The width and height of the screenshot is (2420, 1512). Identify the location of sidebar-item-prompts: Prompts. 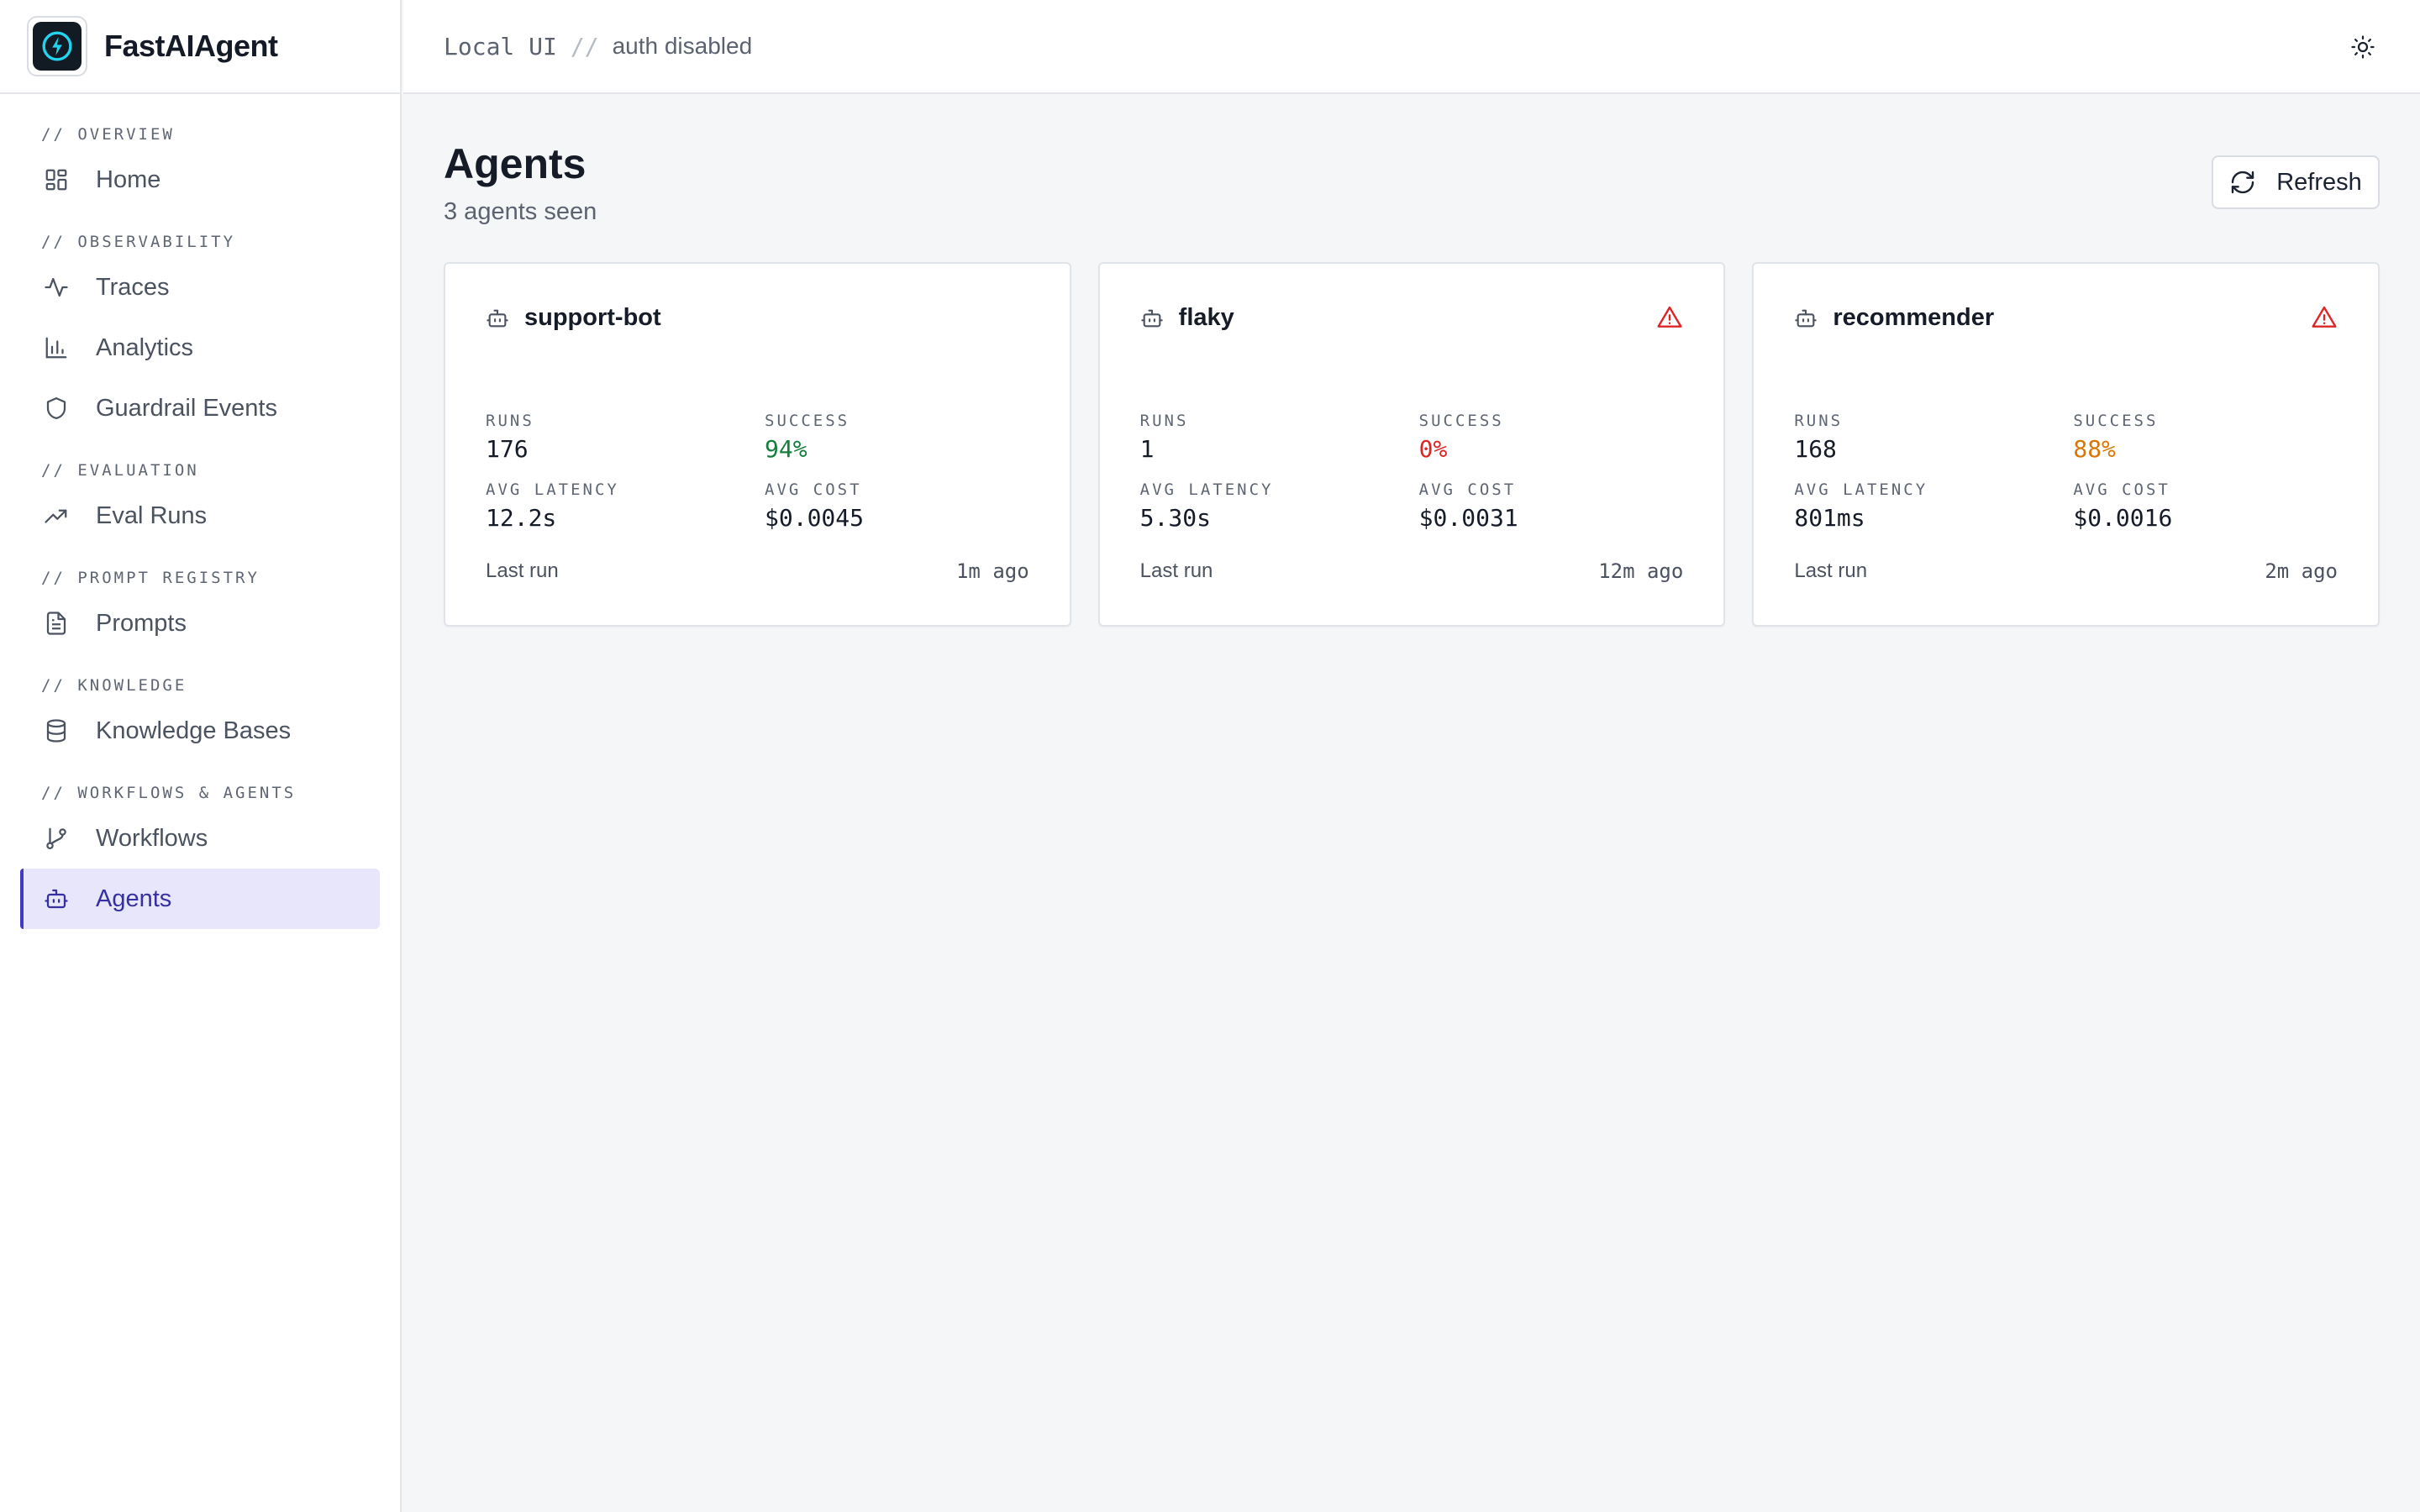
(200, 623).